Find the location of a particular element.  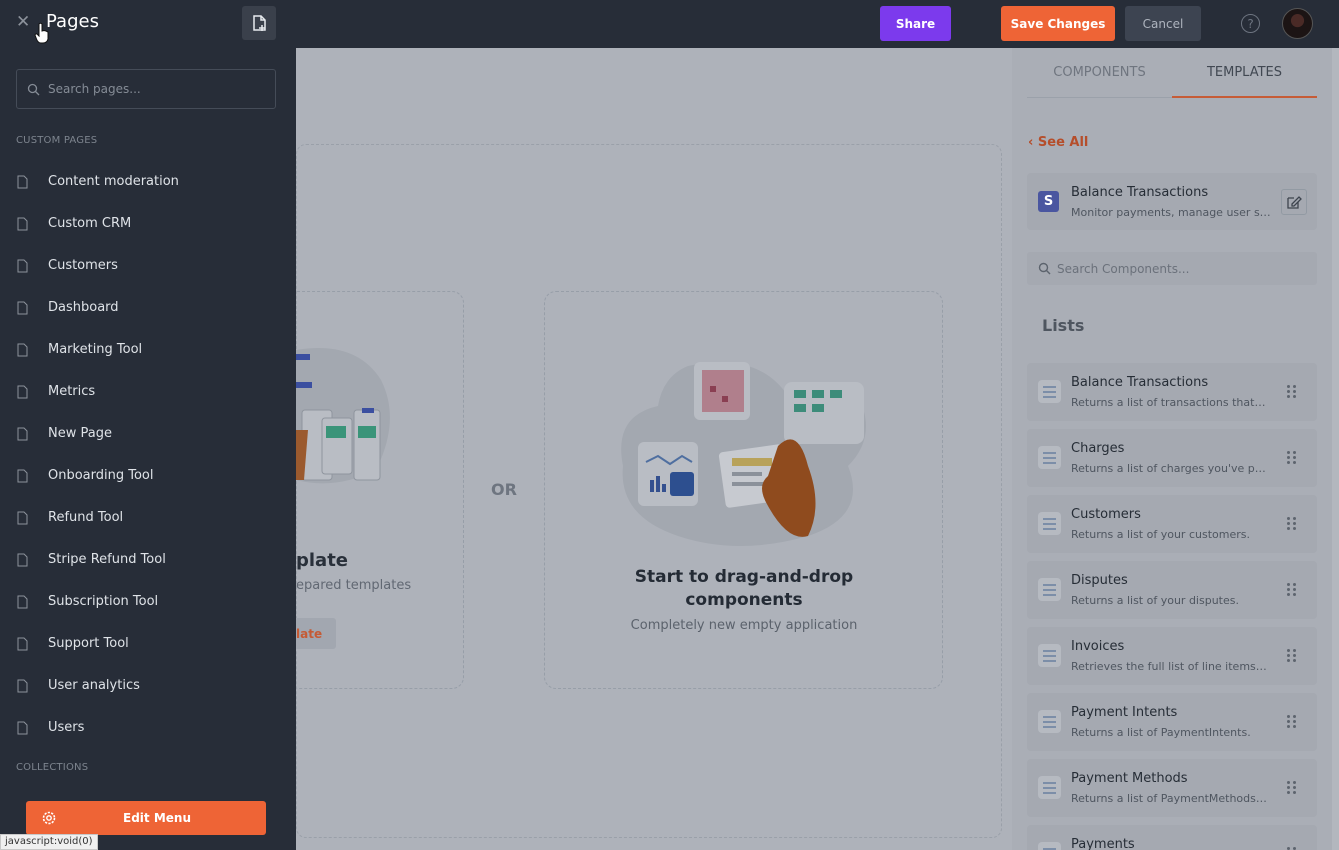

page-item: Customers is located at coordinates (148, 266).